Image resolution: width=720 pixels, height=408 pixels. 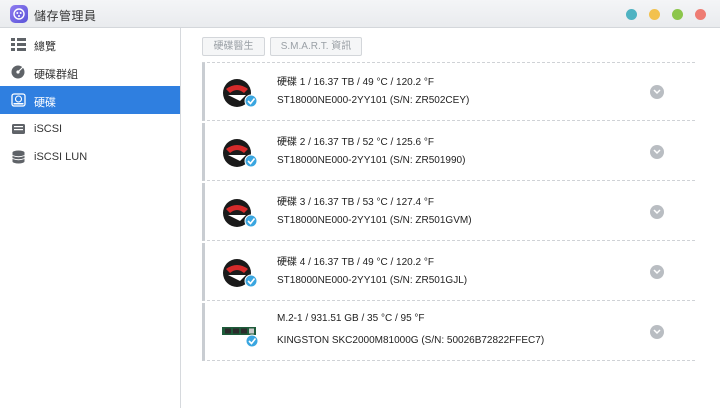 What do you see at coordinates (90, 157) in the screenshot?
I see `sidebar-item-iscsi-lun: iSCSI LUN` at bounding box center [90, 157].